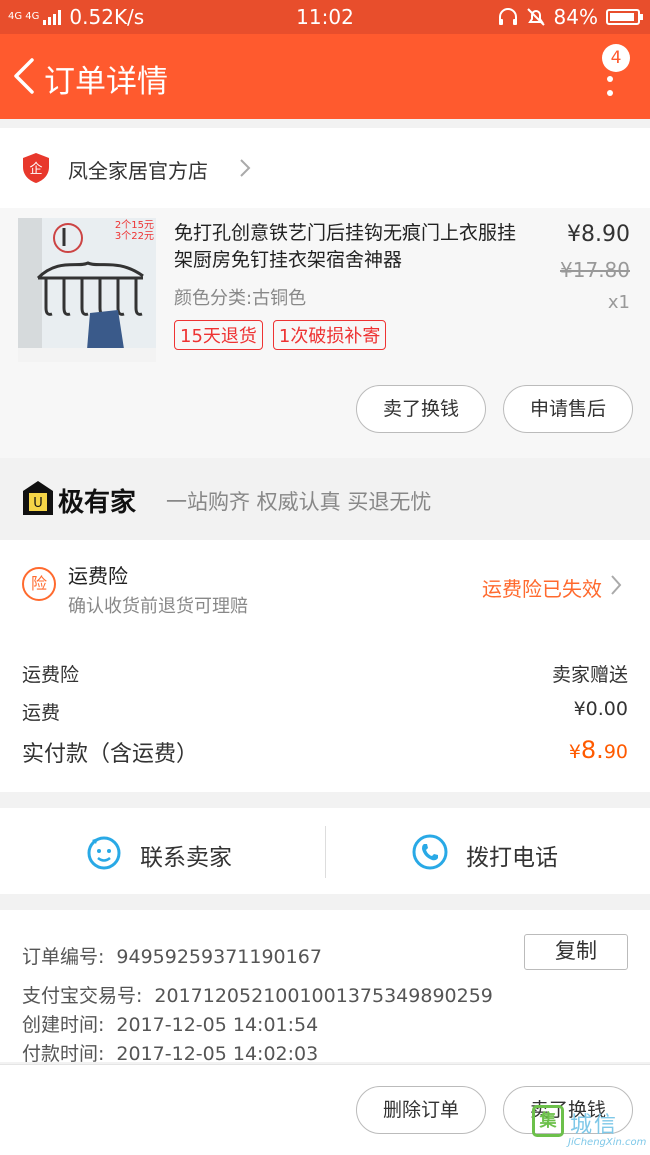 The width and height of the screenshot is (650, 1155). I want to click on watermark-text: 城信, so click(594, 1125).